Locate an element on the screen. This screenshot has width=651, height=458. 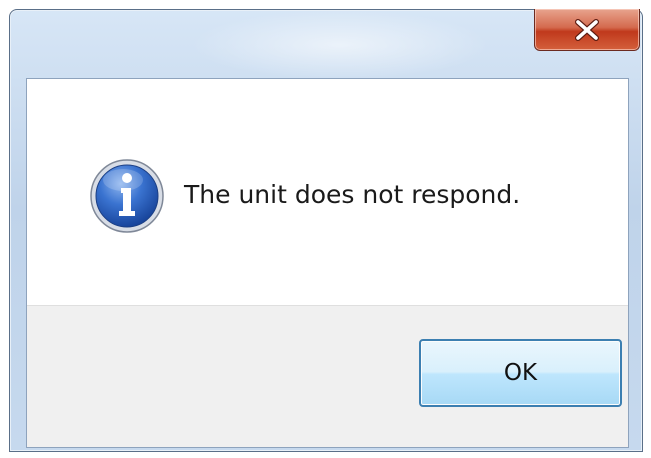
ok-button: OK is located at coordinates (520, 373).